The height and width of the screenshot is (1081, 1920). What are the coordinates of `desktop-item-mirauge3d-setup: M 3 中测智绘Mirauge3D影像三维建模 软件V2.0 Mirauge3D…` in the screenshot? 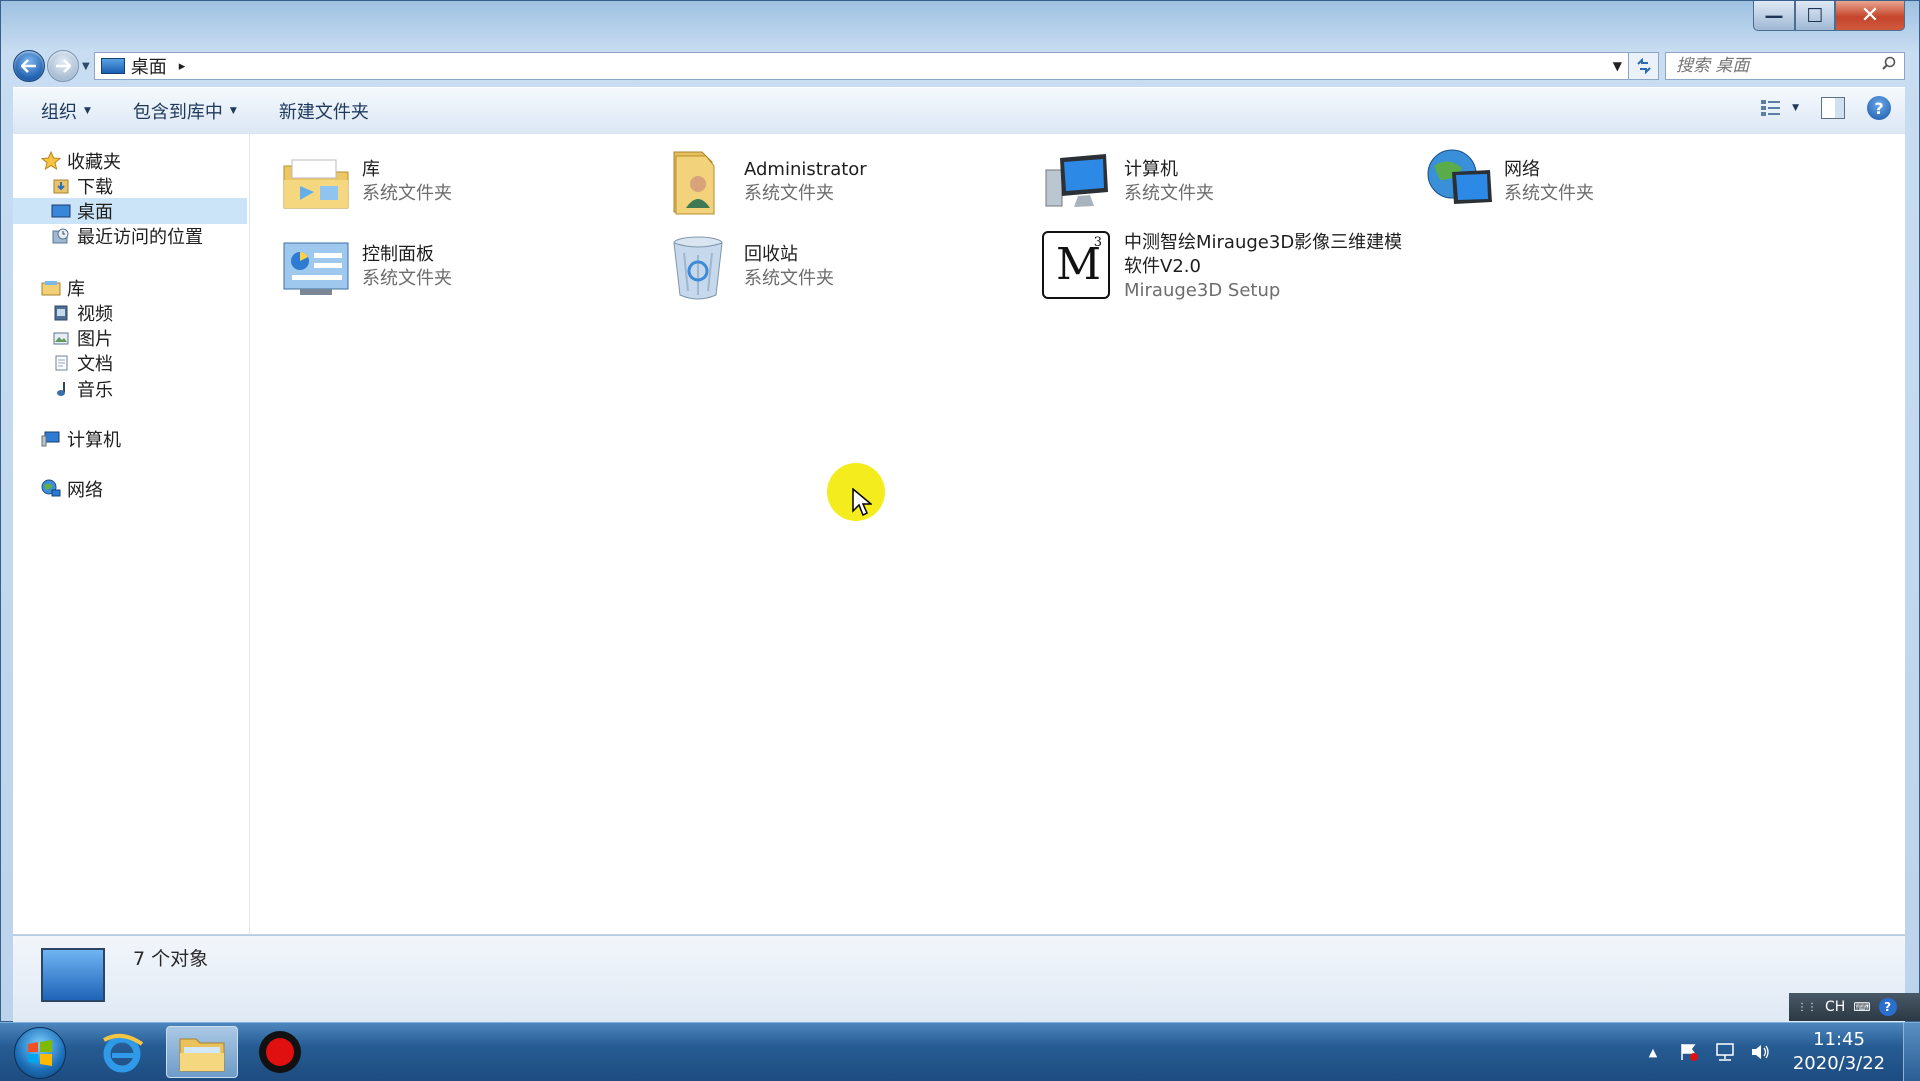 It's located at (1222, 267).